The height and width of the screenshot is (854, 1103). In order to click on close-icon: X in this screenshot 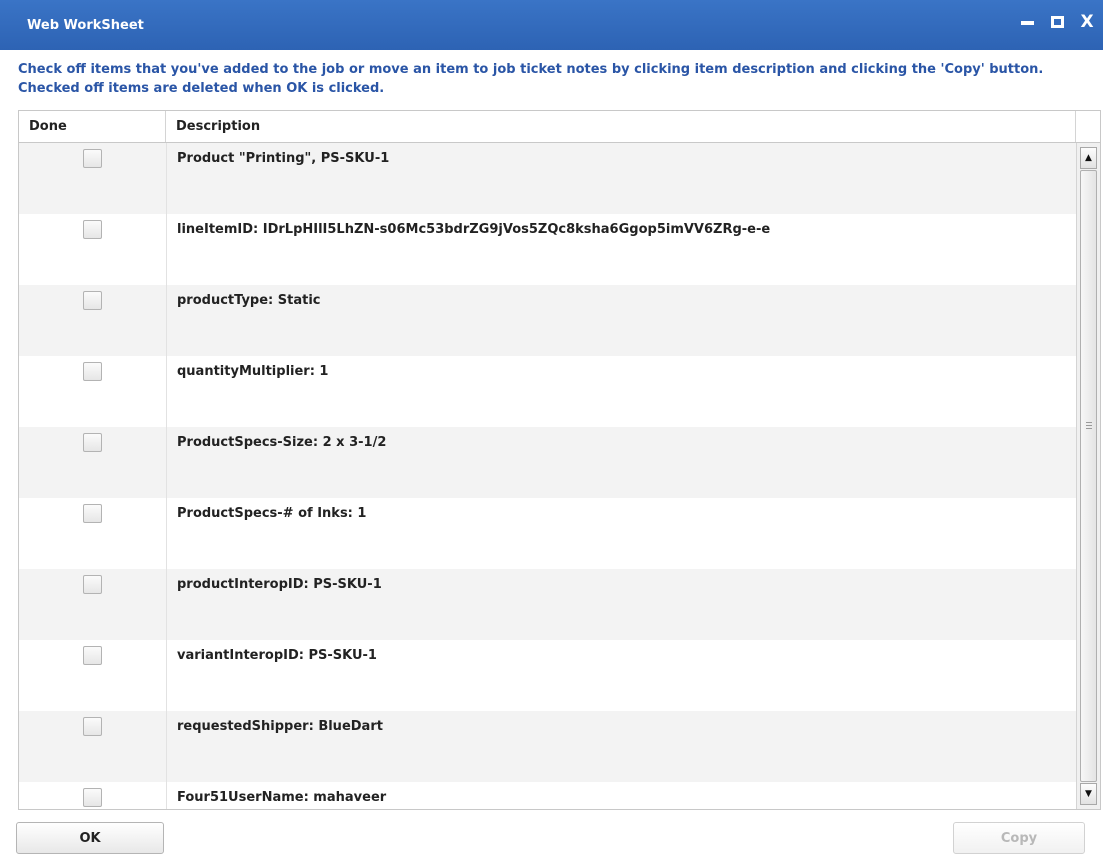, I will do `click(1087, 22)`.